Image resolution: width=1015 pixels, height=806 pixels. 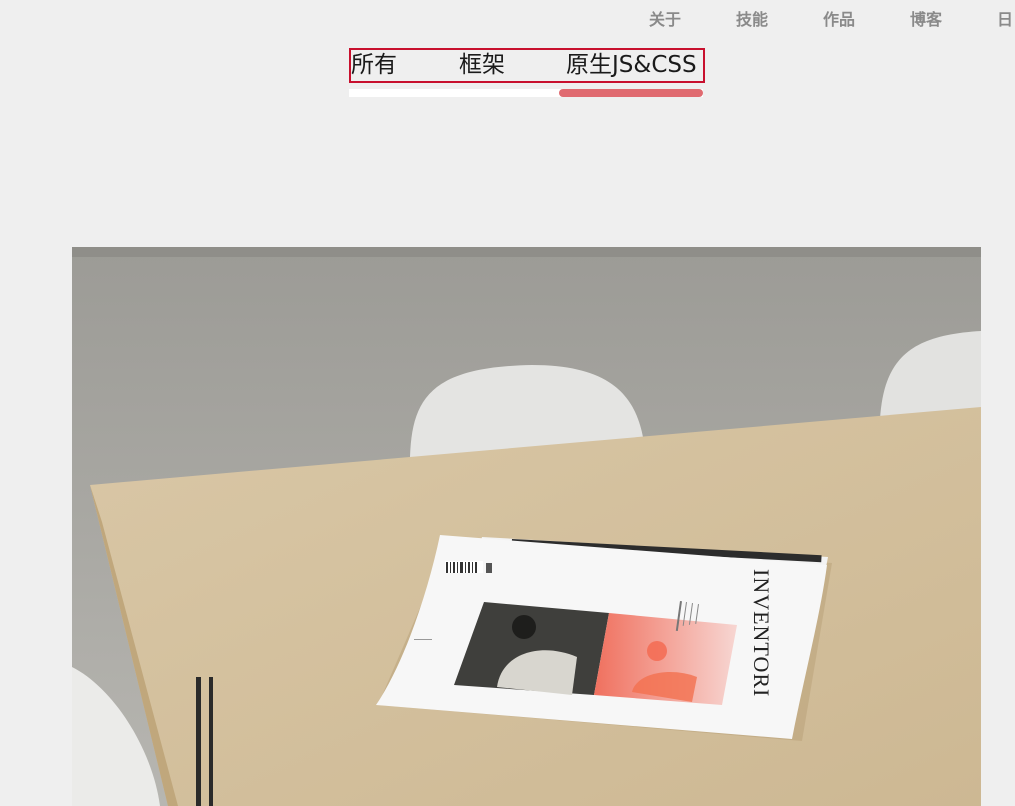 What do you see at coordinates (926, 18) in the screenshot?
I see `nav-item-blog: 博客` at bounding box center [926, 18].